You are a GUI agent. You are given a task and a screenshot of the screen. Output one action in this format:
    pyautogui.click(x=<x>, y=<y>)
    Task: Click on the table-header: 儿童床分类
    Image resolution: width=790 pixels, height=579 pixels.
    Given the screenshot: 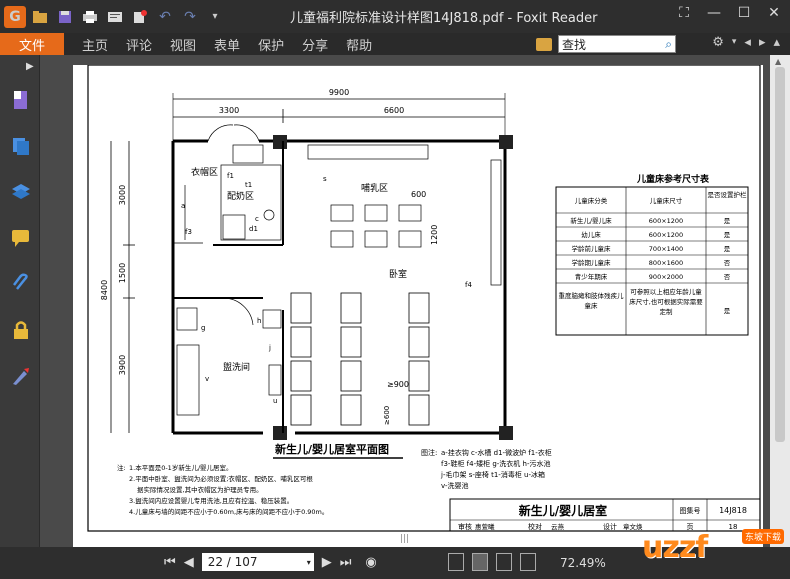 What is the action you would take?
    pyautogui.click(x=591, y=200)
    